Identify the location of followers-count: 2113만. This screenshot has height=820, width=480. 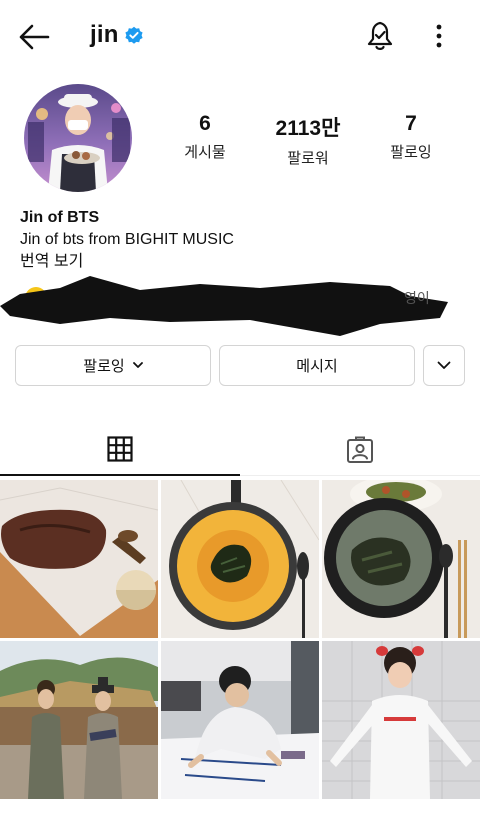
(308, 128).